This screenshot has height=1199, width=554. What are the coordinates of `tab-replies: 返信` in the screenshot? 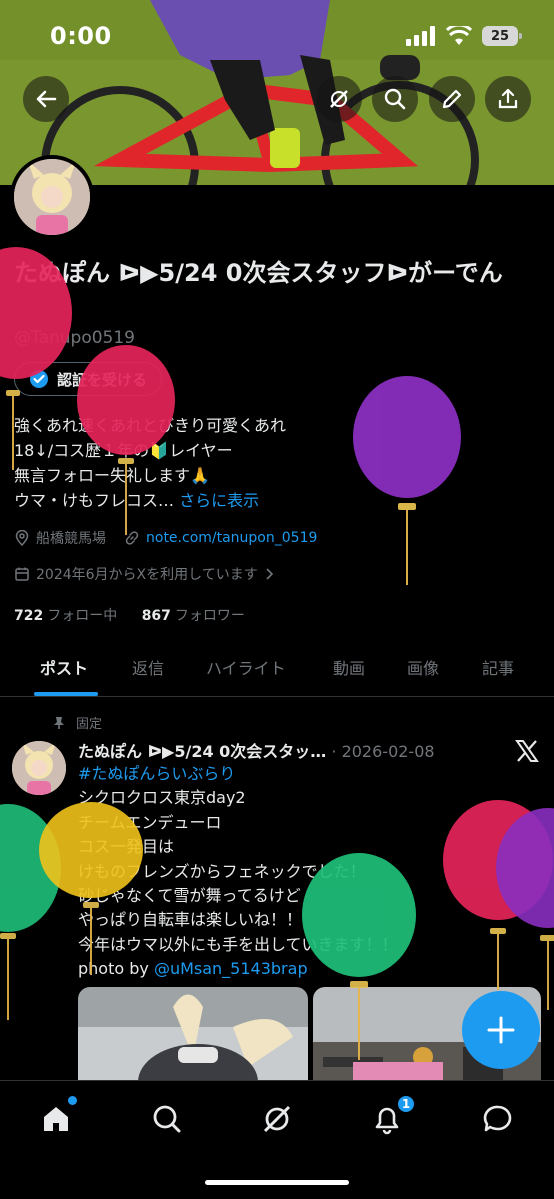 It's located at (148, 667).